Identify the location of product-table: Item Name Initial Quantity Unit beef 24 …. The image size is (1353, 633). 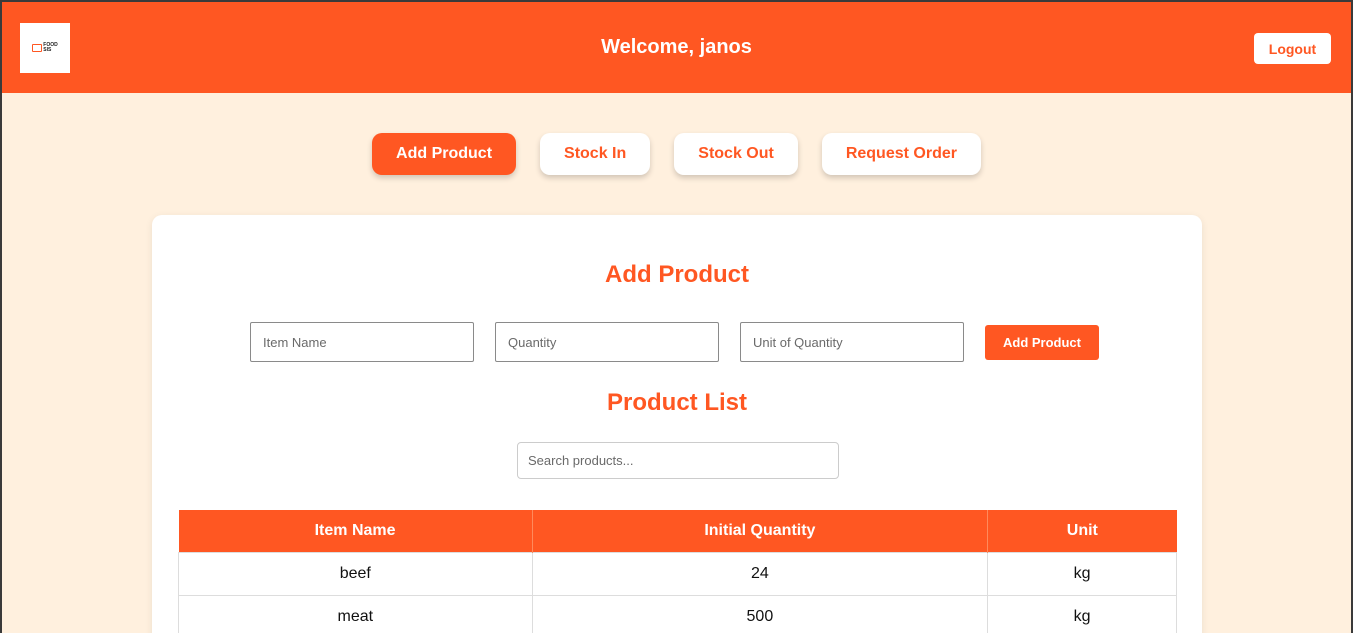
(677, 571).